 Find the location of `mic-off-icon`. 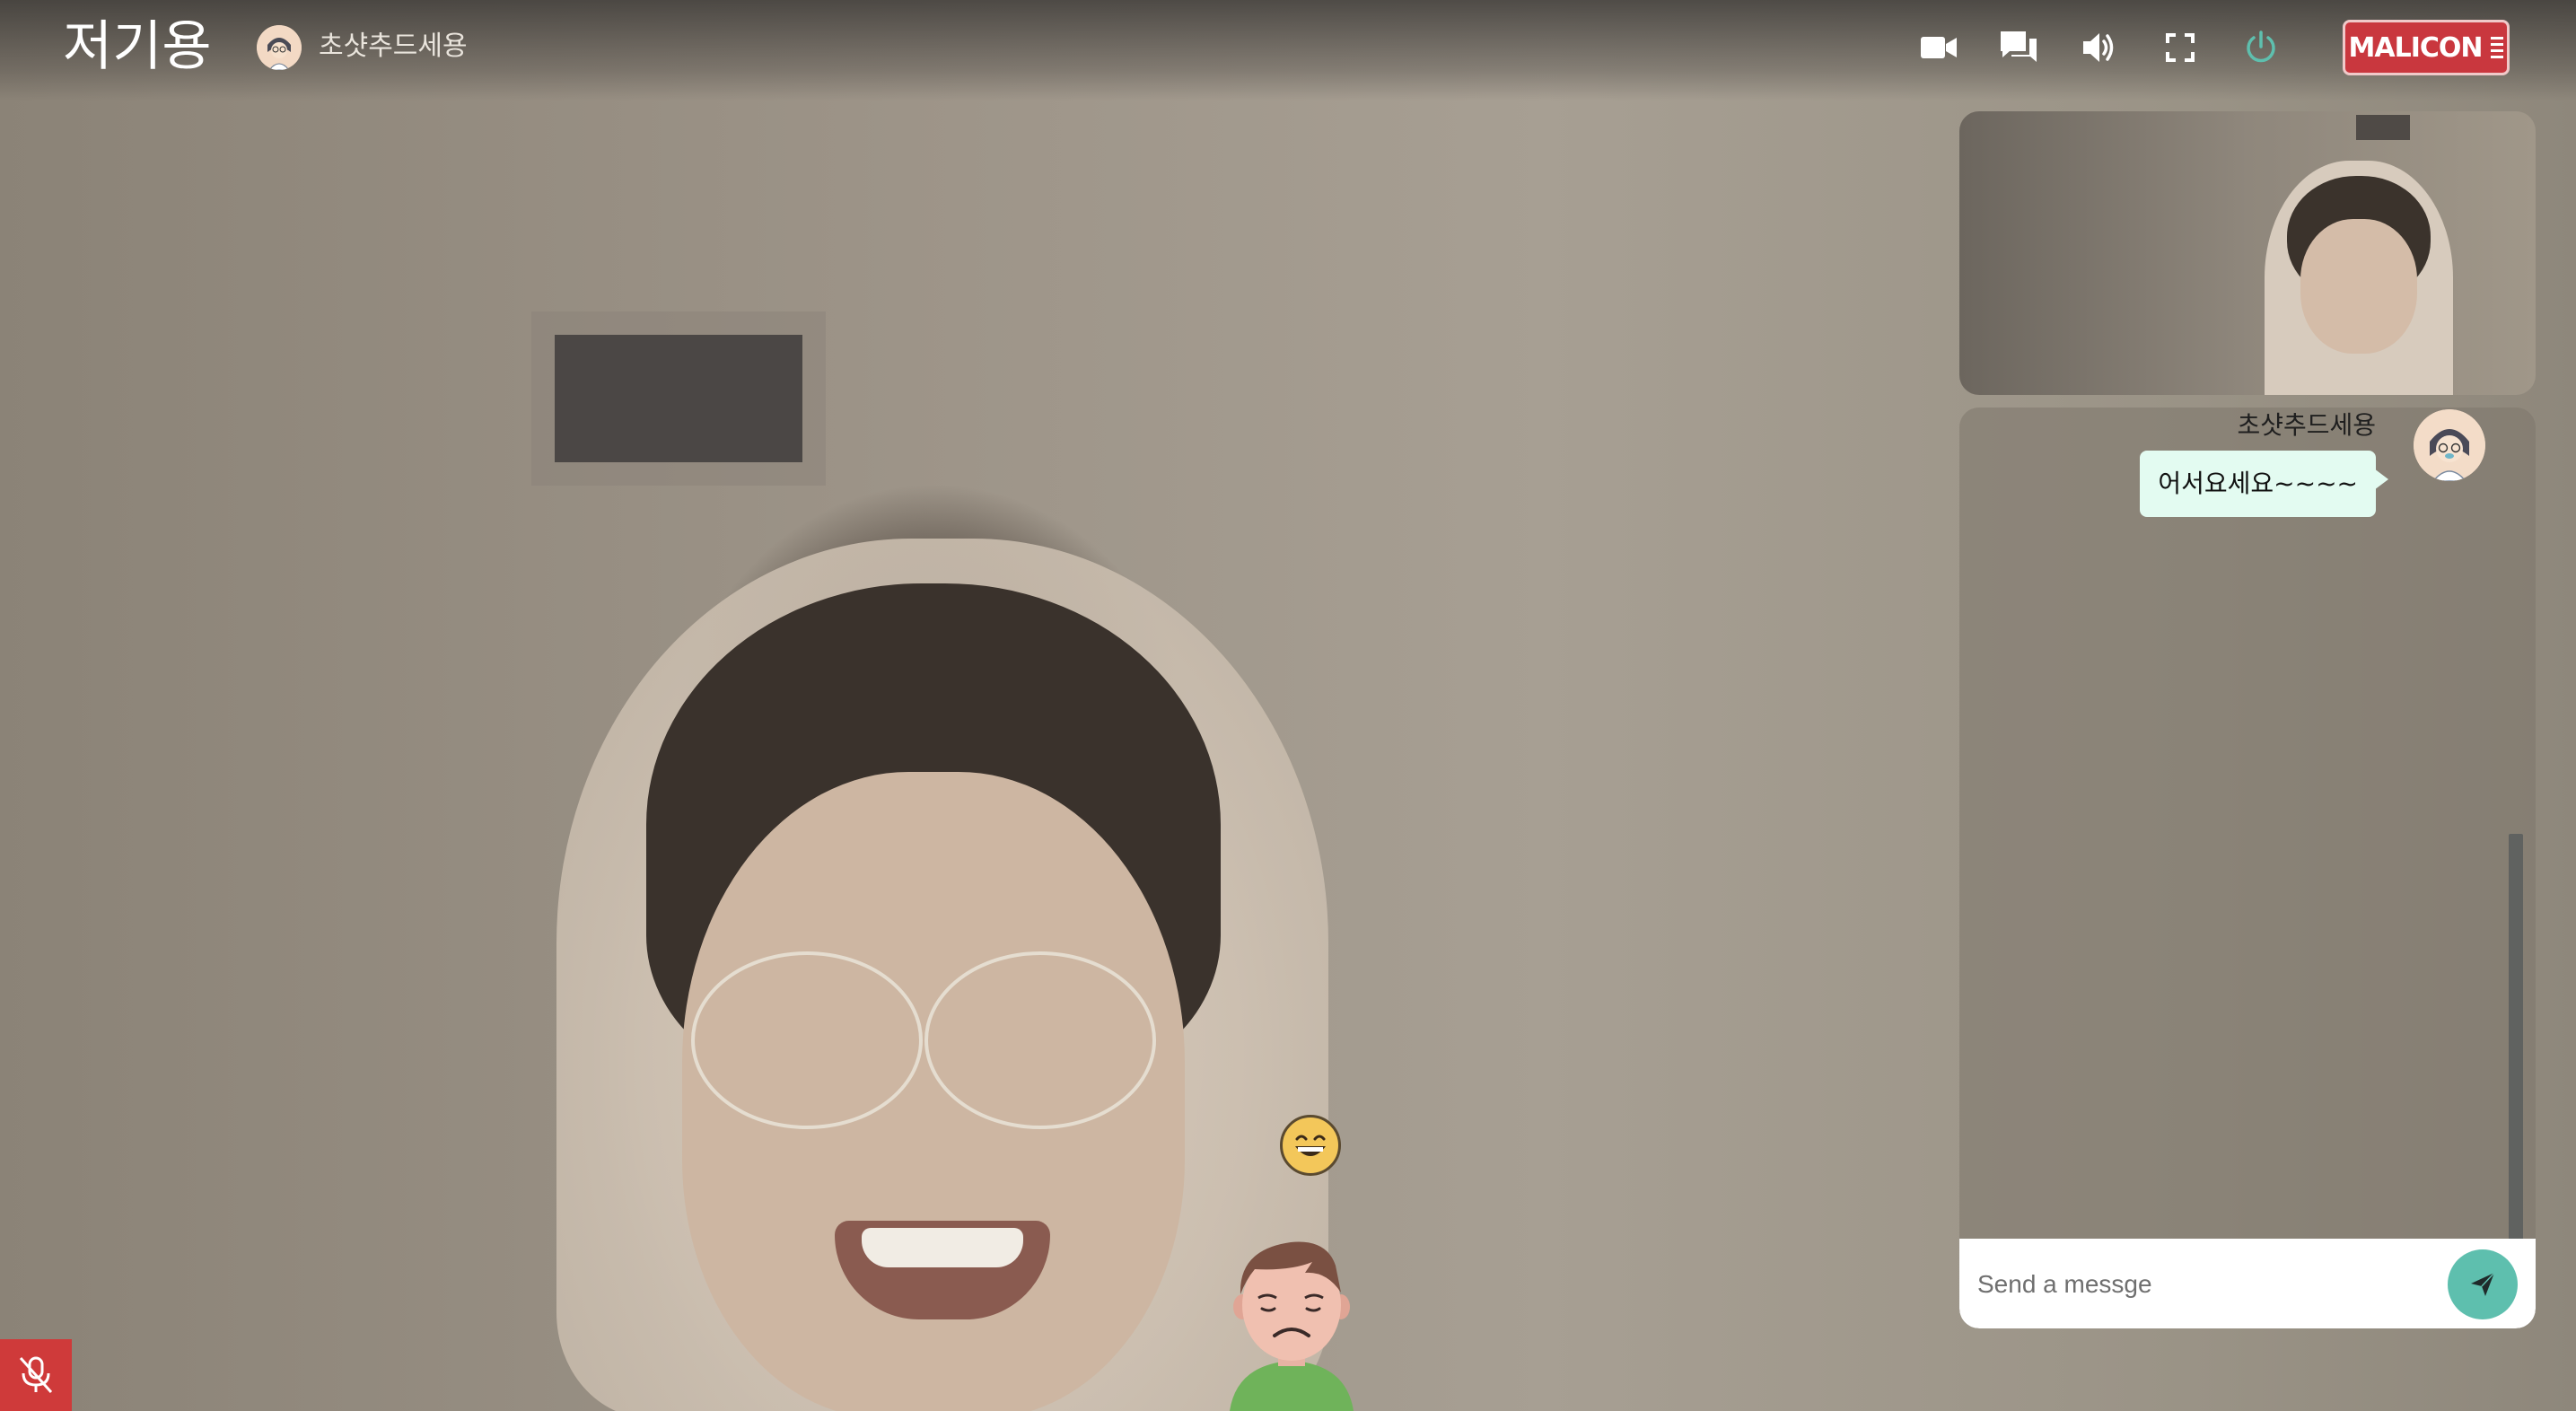

mic-off-icon is located at coordinates (36, 1375).